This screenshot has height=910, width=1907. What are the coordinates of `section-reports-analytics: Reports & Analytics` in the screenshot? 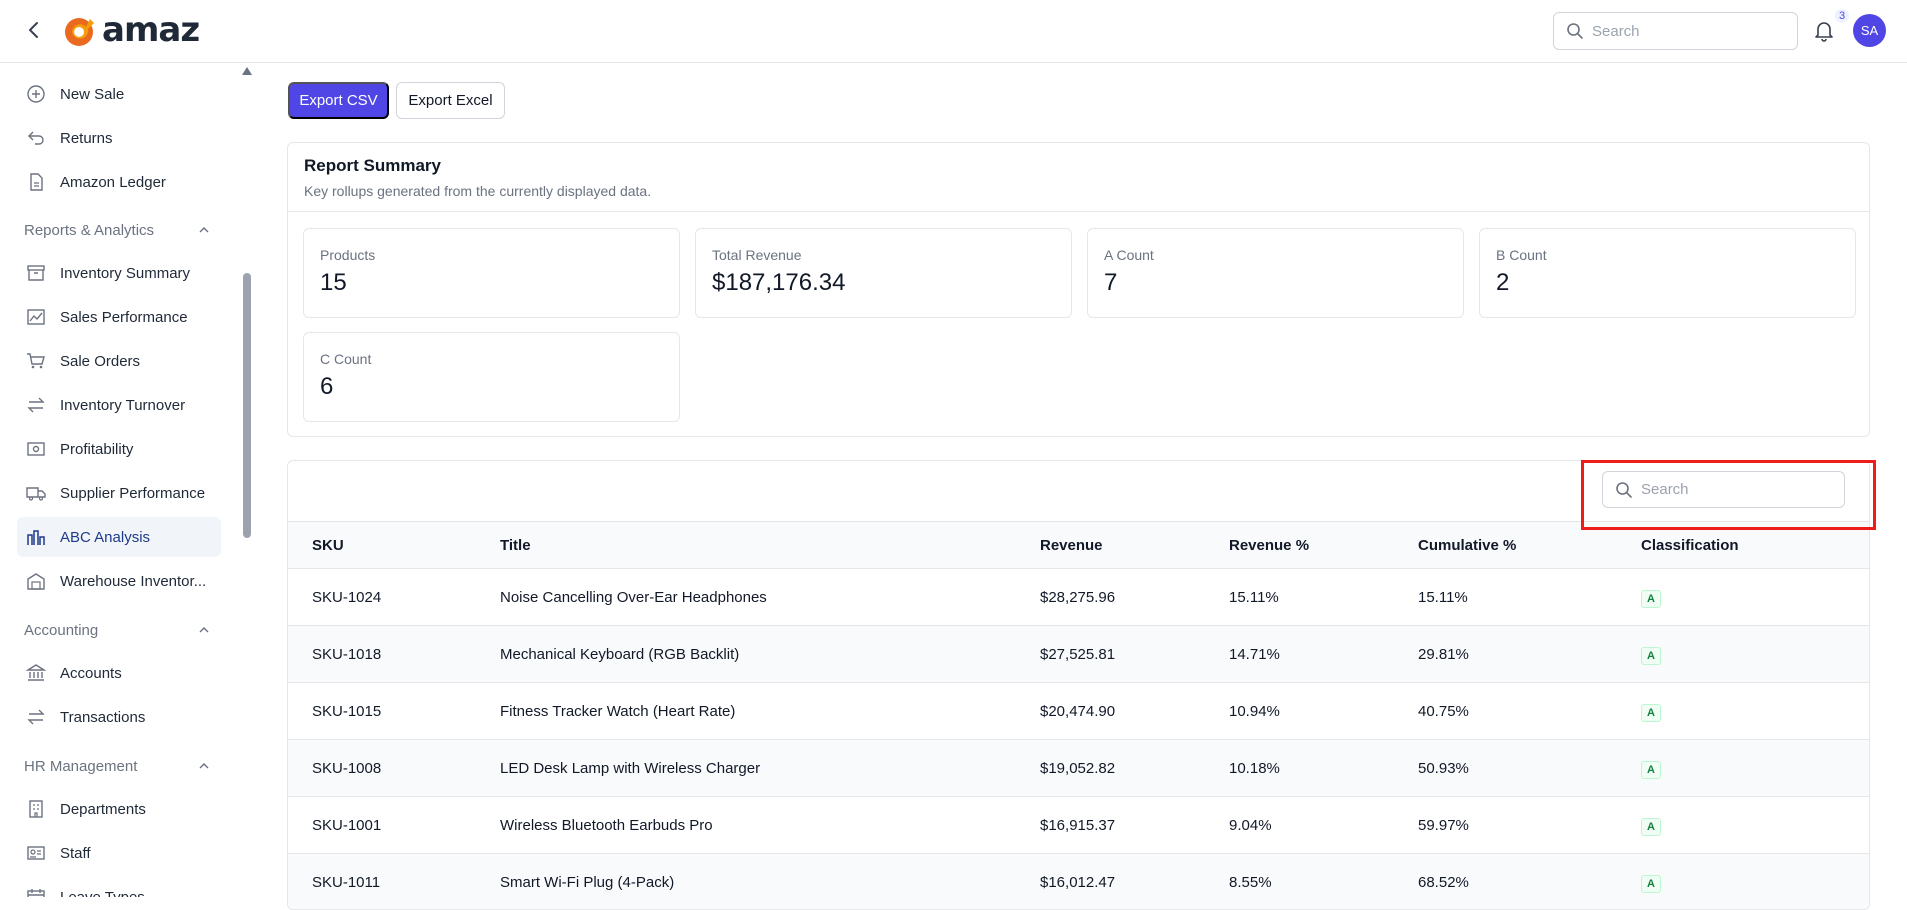 It's located at (117, 230).